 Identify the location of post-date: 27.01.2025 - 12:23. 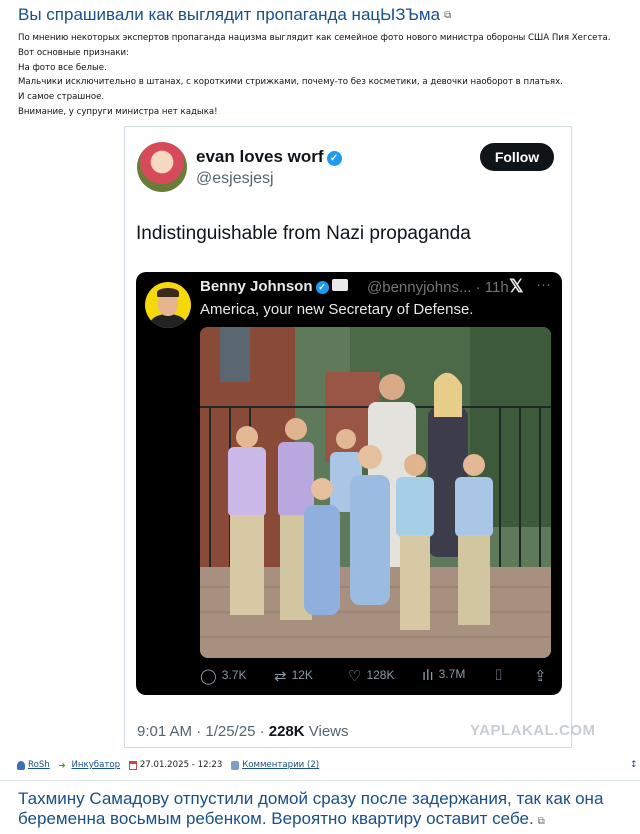
(181, 765).